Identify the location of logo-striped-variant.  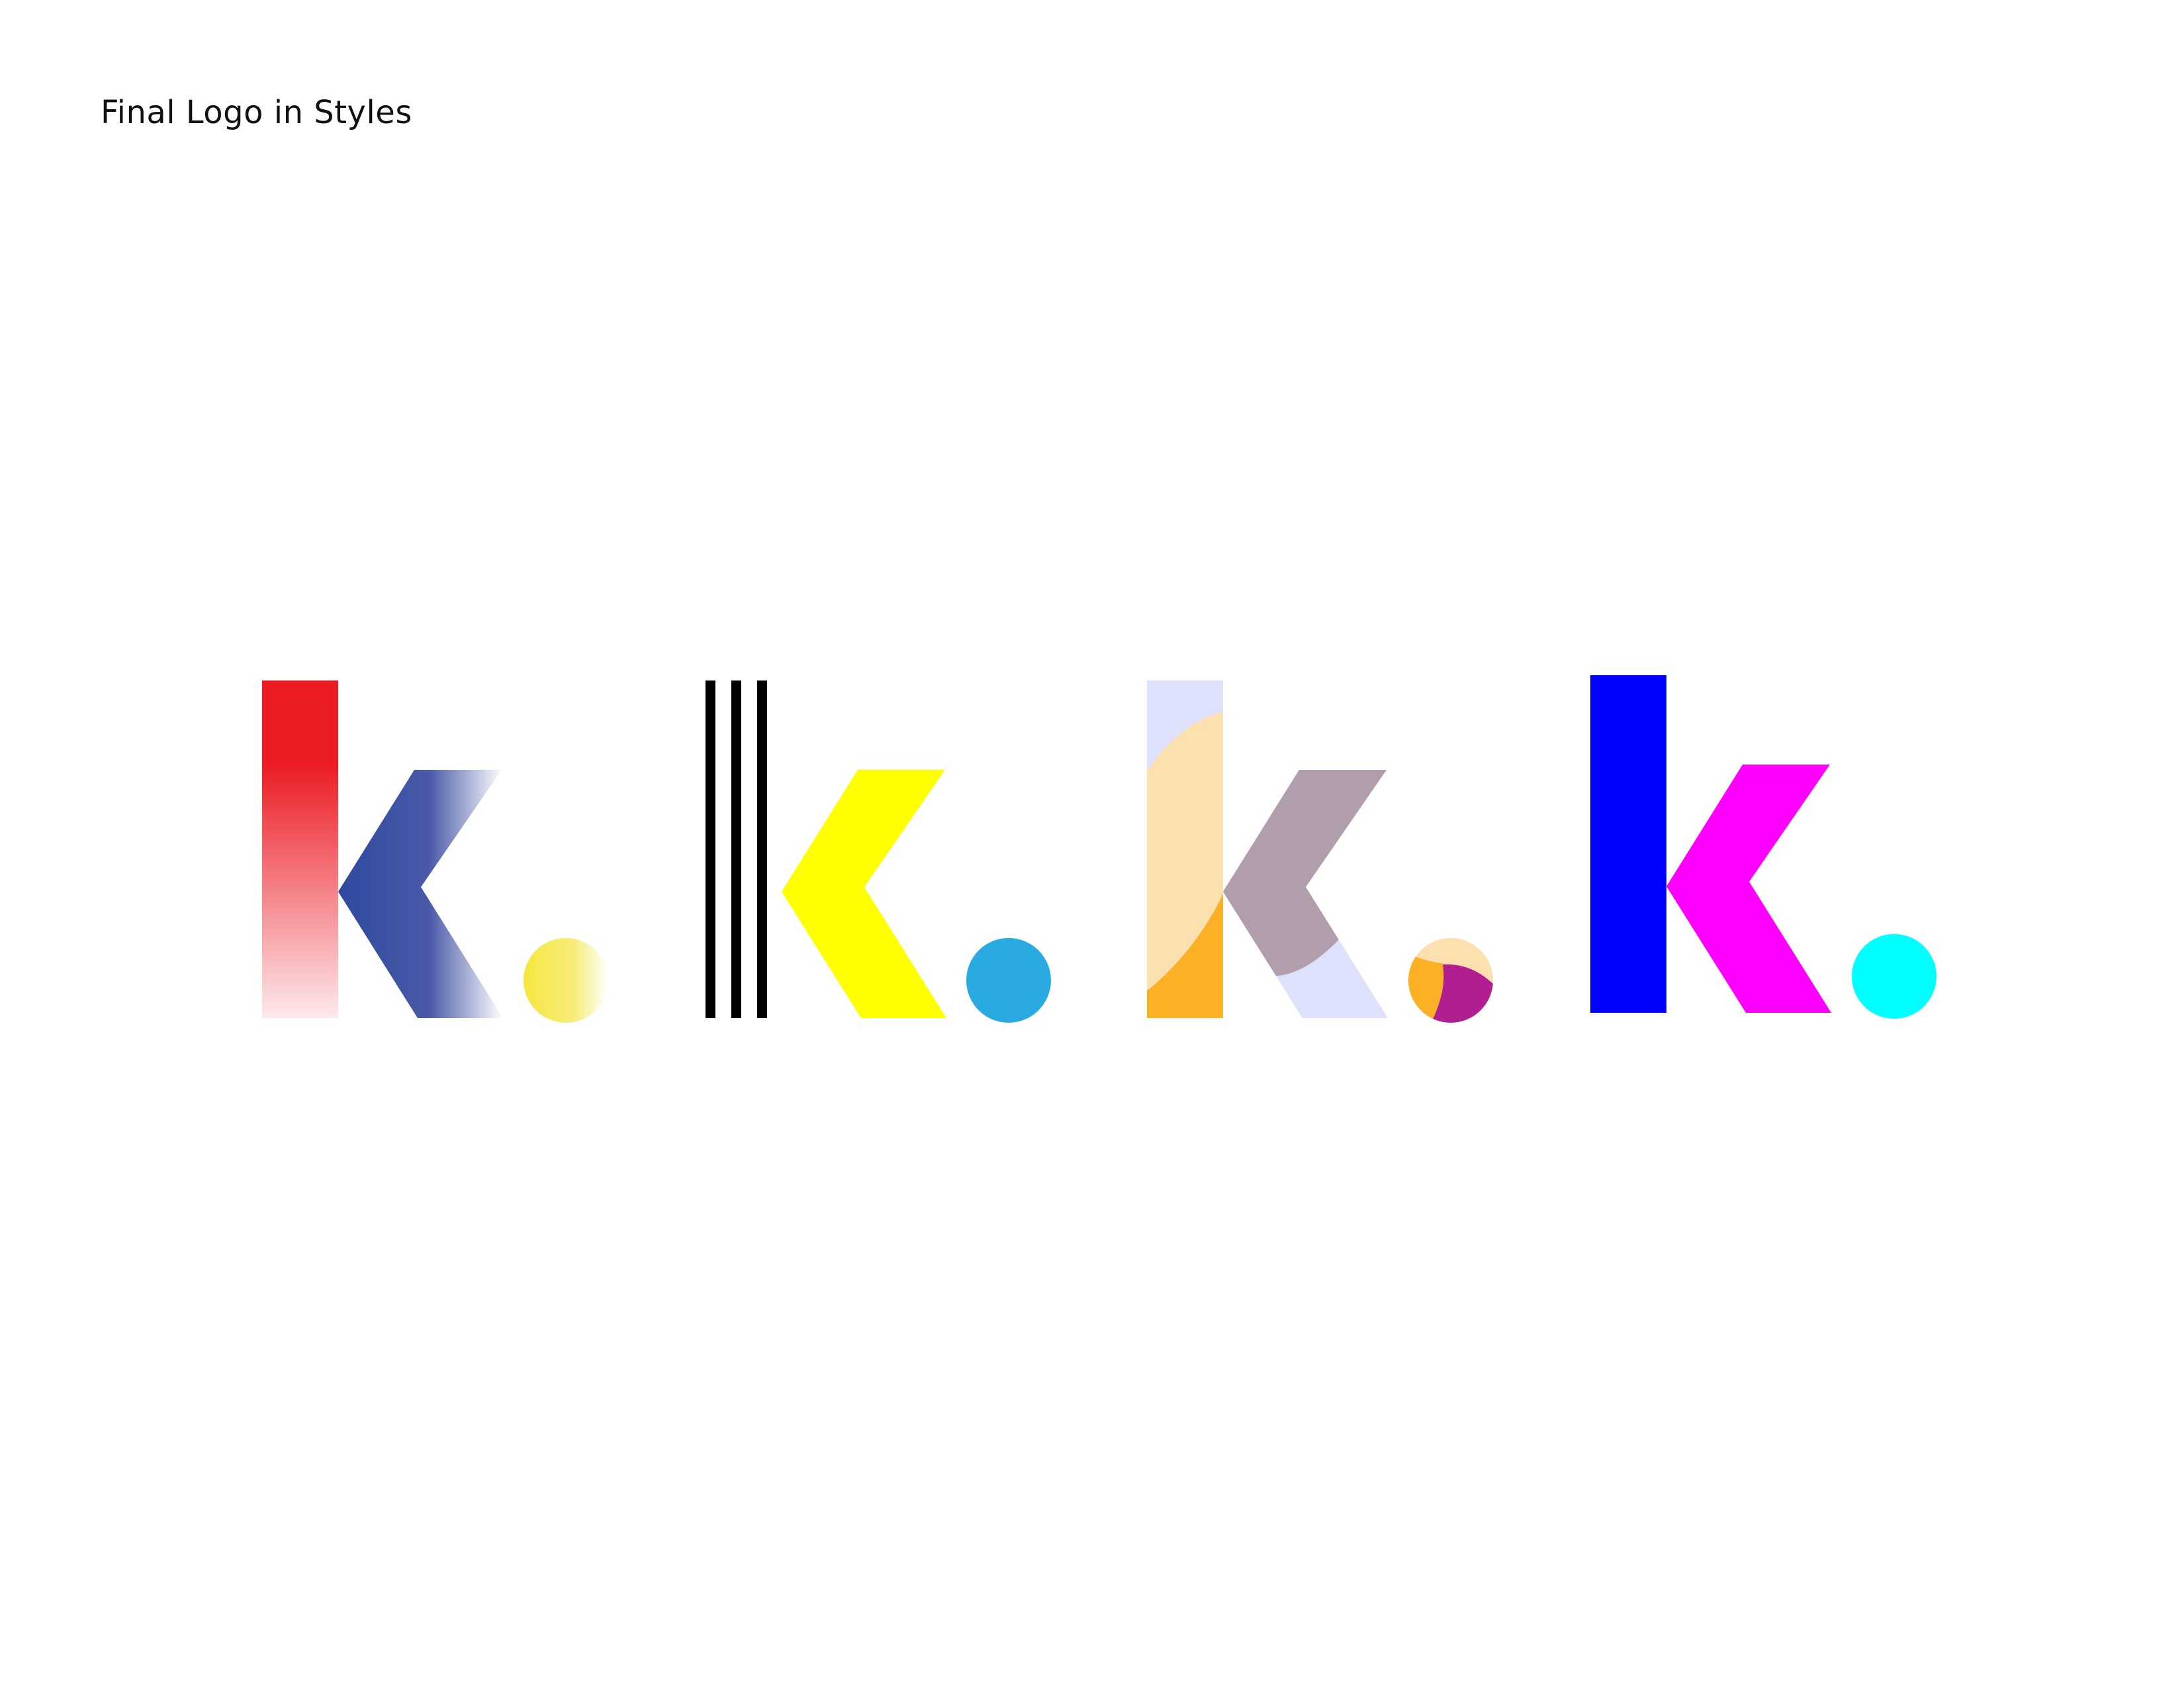
(878, 851).